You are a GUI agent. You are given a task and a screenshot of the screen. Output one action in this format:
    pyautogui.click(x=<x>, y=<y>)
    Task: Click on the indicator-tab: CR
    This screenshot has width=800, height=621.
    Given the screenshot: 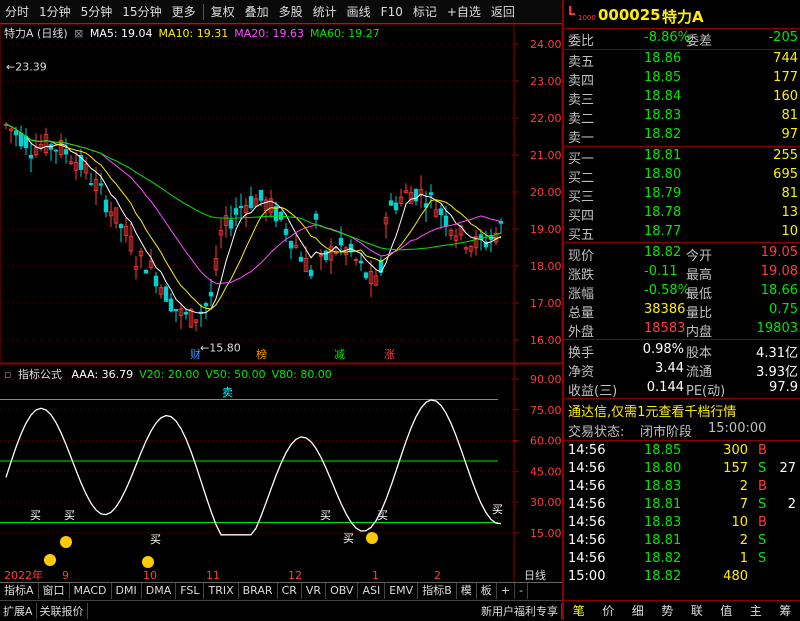 What is the action you would take?
    pyautogui.click(x=290, y=591)
    